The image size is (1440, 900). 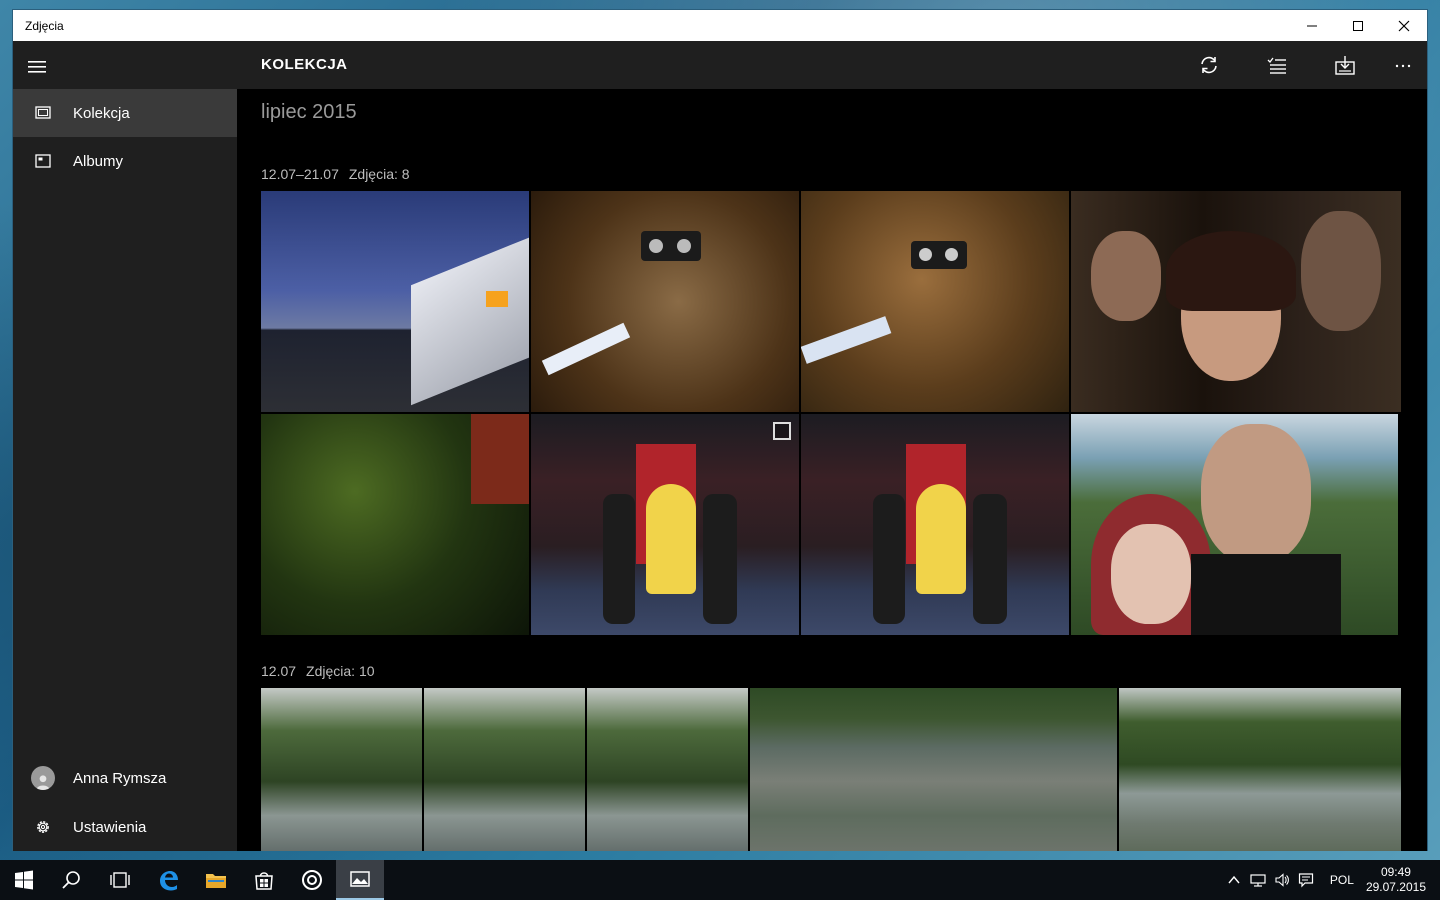 I want to click on hamburger-icon, so click(x=37, y=67).